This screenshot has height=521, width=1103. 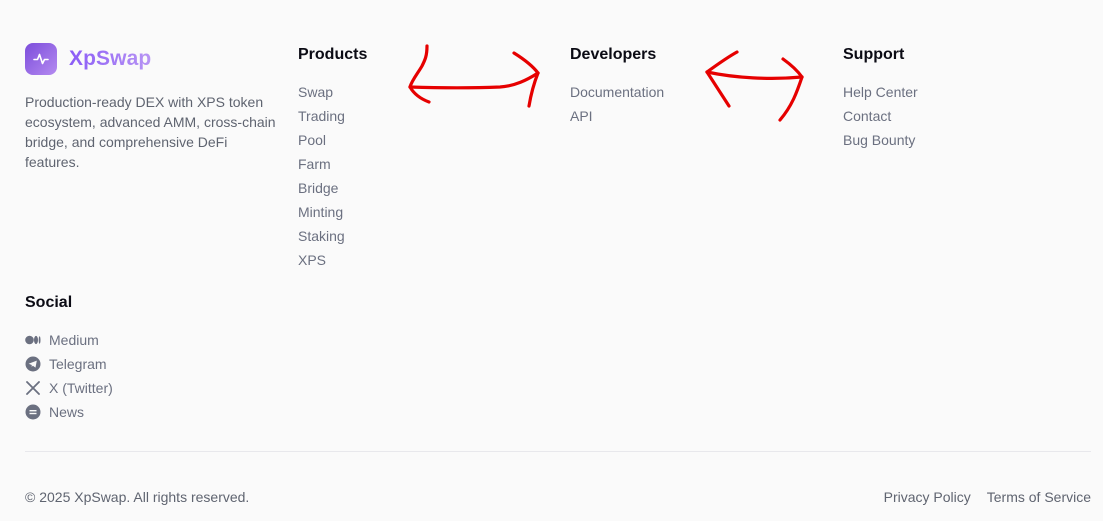 I want to click on copyright-text: © 2025 XpSwap. All rights reserved., so click(x=137, y=497).